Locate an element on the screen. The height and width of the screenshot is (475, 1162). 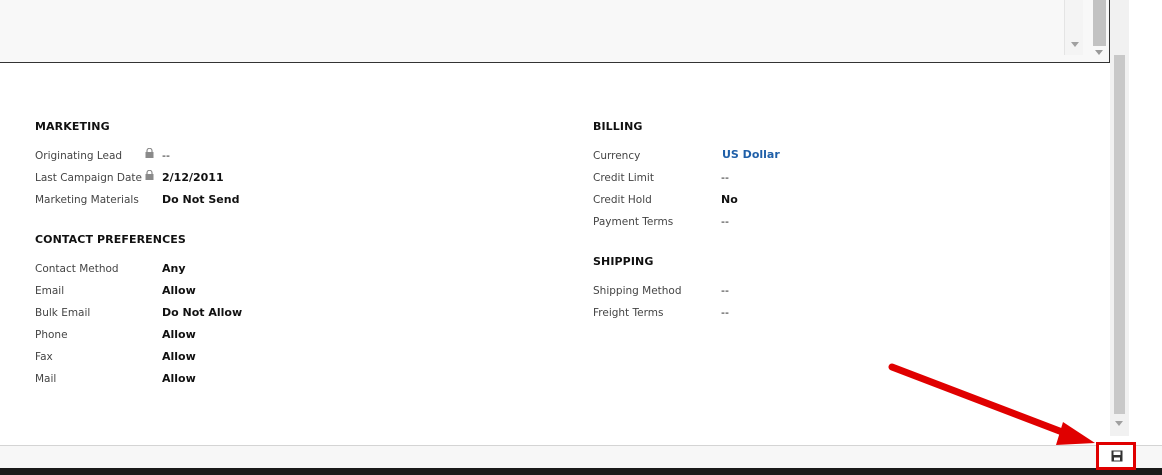
section-title-shipping: SHIPPING is located at coordinates (623, 261).